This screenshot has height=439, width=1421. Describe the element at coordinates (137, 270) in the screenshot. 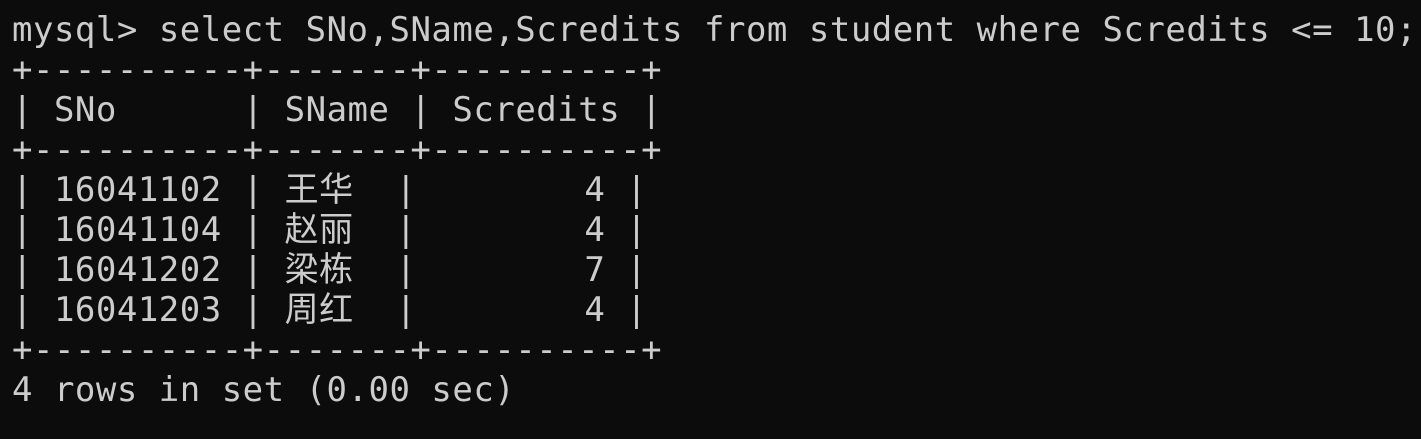

I see `cell-sno: 16041202` at that location.